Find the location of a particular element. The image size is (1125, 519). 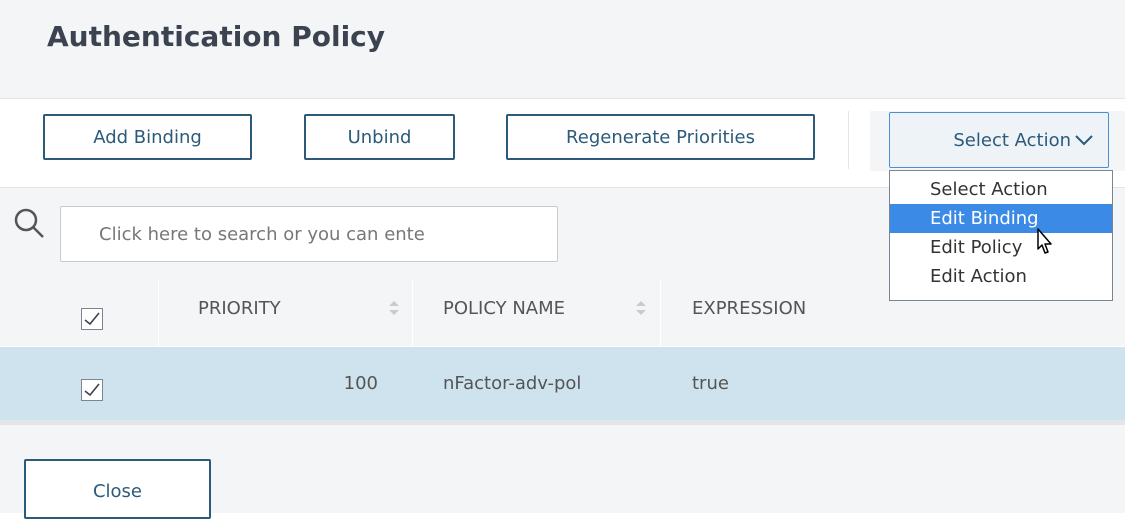

chevron-down-icon is located at coordinates (1084, 140).